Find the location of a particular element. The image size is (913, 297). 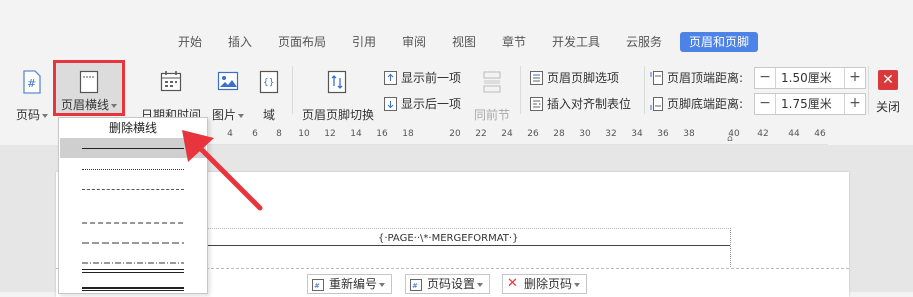

tab-start: 开始 is located at coordinates (190, 42).